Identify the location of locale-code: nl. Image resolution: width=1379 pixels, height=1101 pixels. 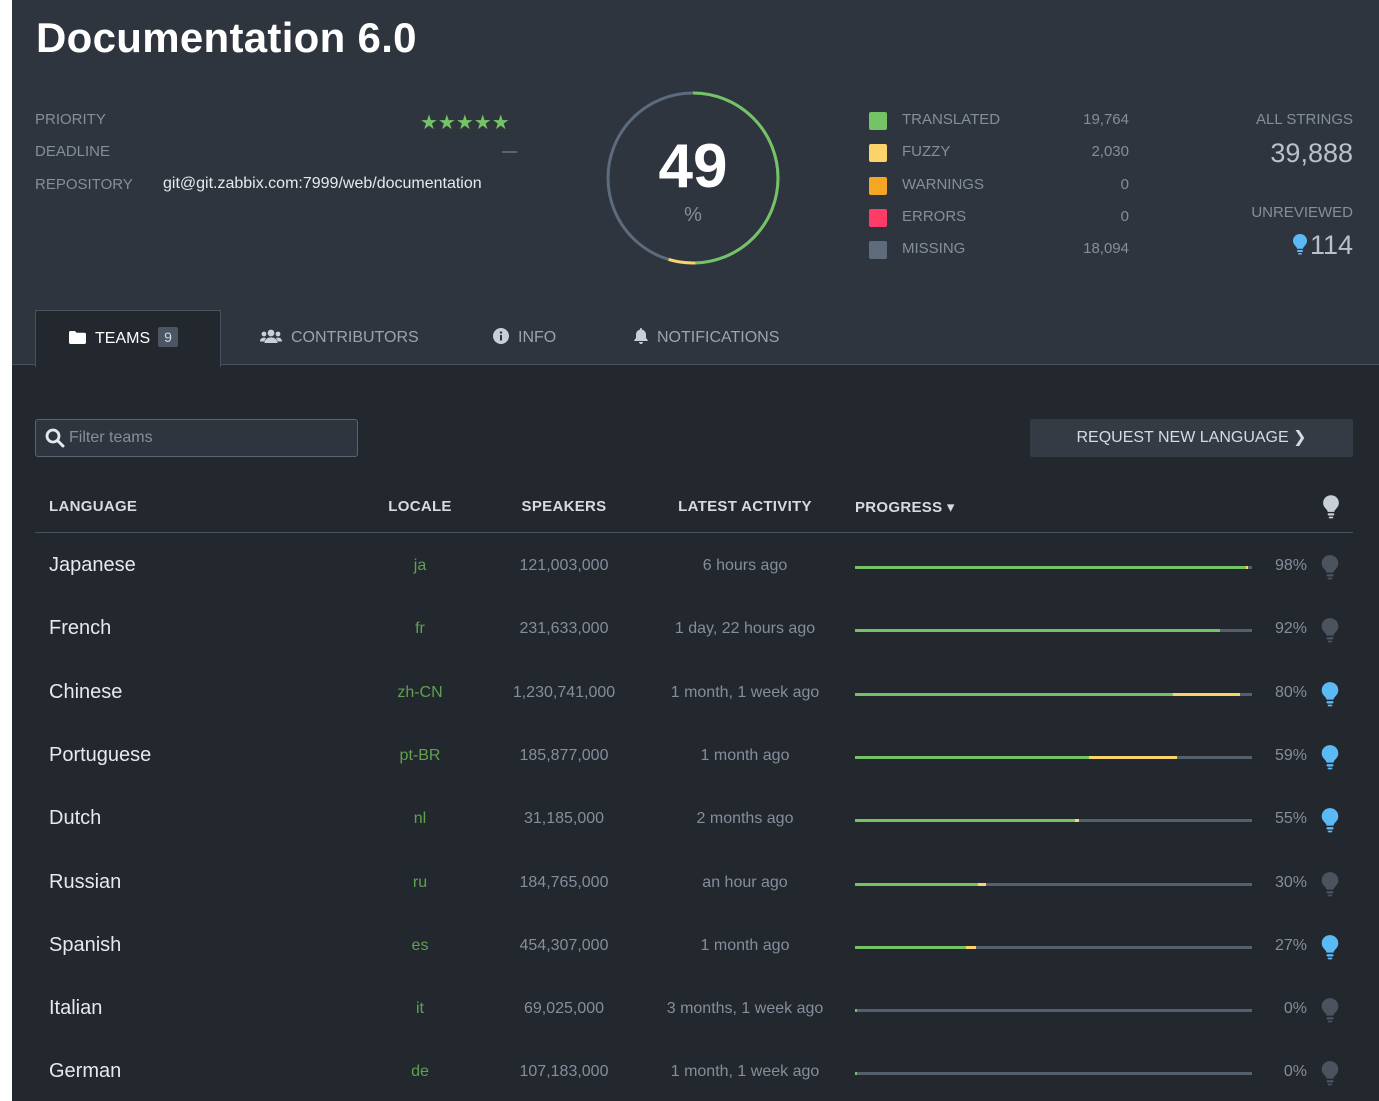
(420, 819).